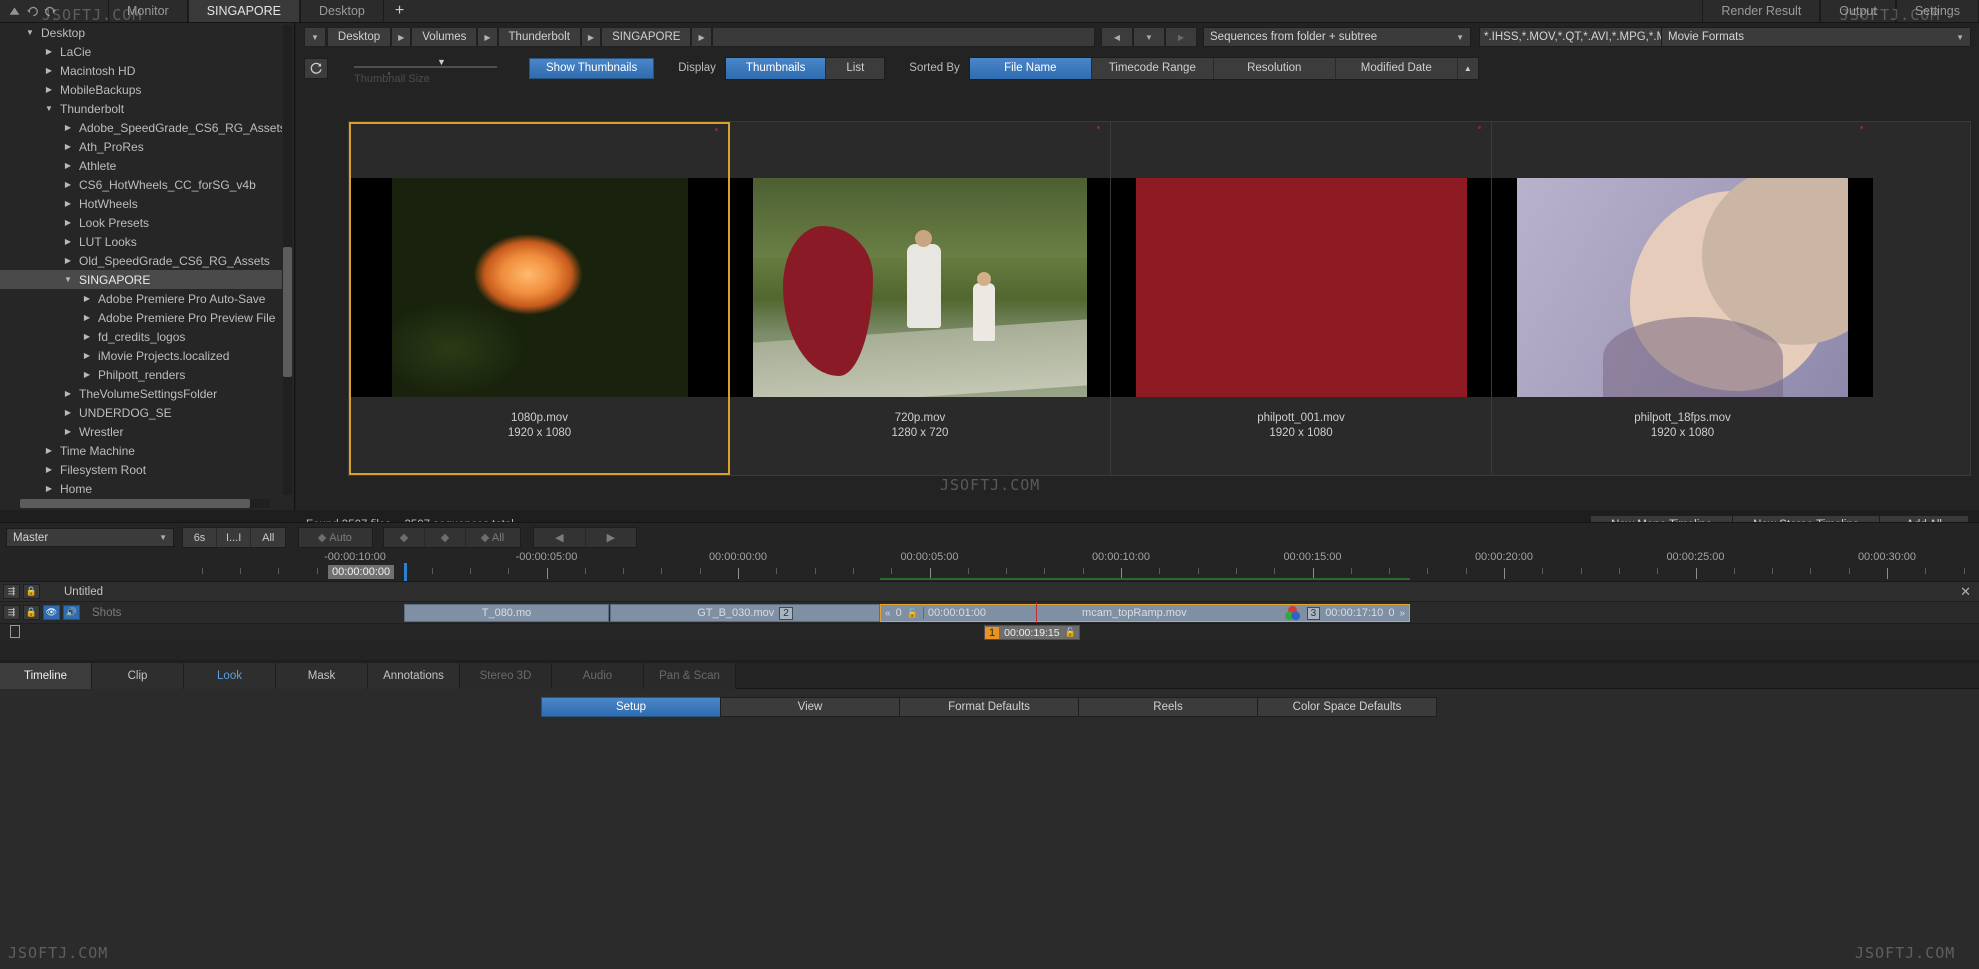 Image resolution: width=1979 pixels, height=969 pixels. Describe the element at coordinates (200, 537) in the screenshot. I see `zoom-6s-button: 6s` at that location.